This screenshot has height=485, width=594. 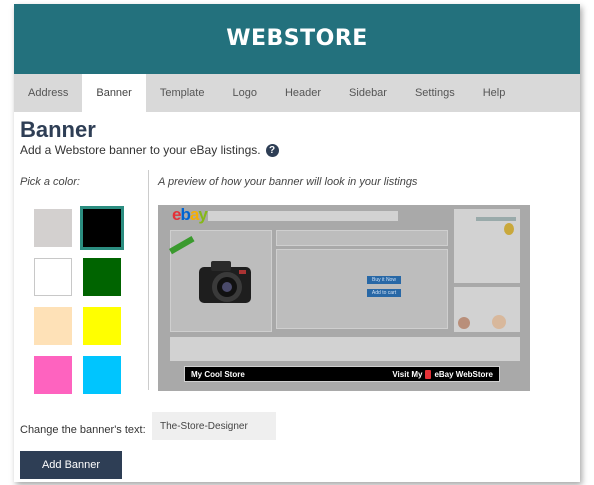 What do you see at coordinates (48, 93) in the screenshot?
I see `tab-address: Address` at bounding box center [48, 93].